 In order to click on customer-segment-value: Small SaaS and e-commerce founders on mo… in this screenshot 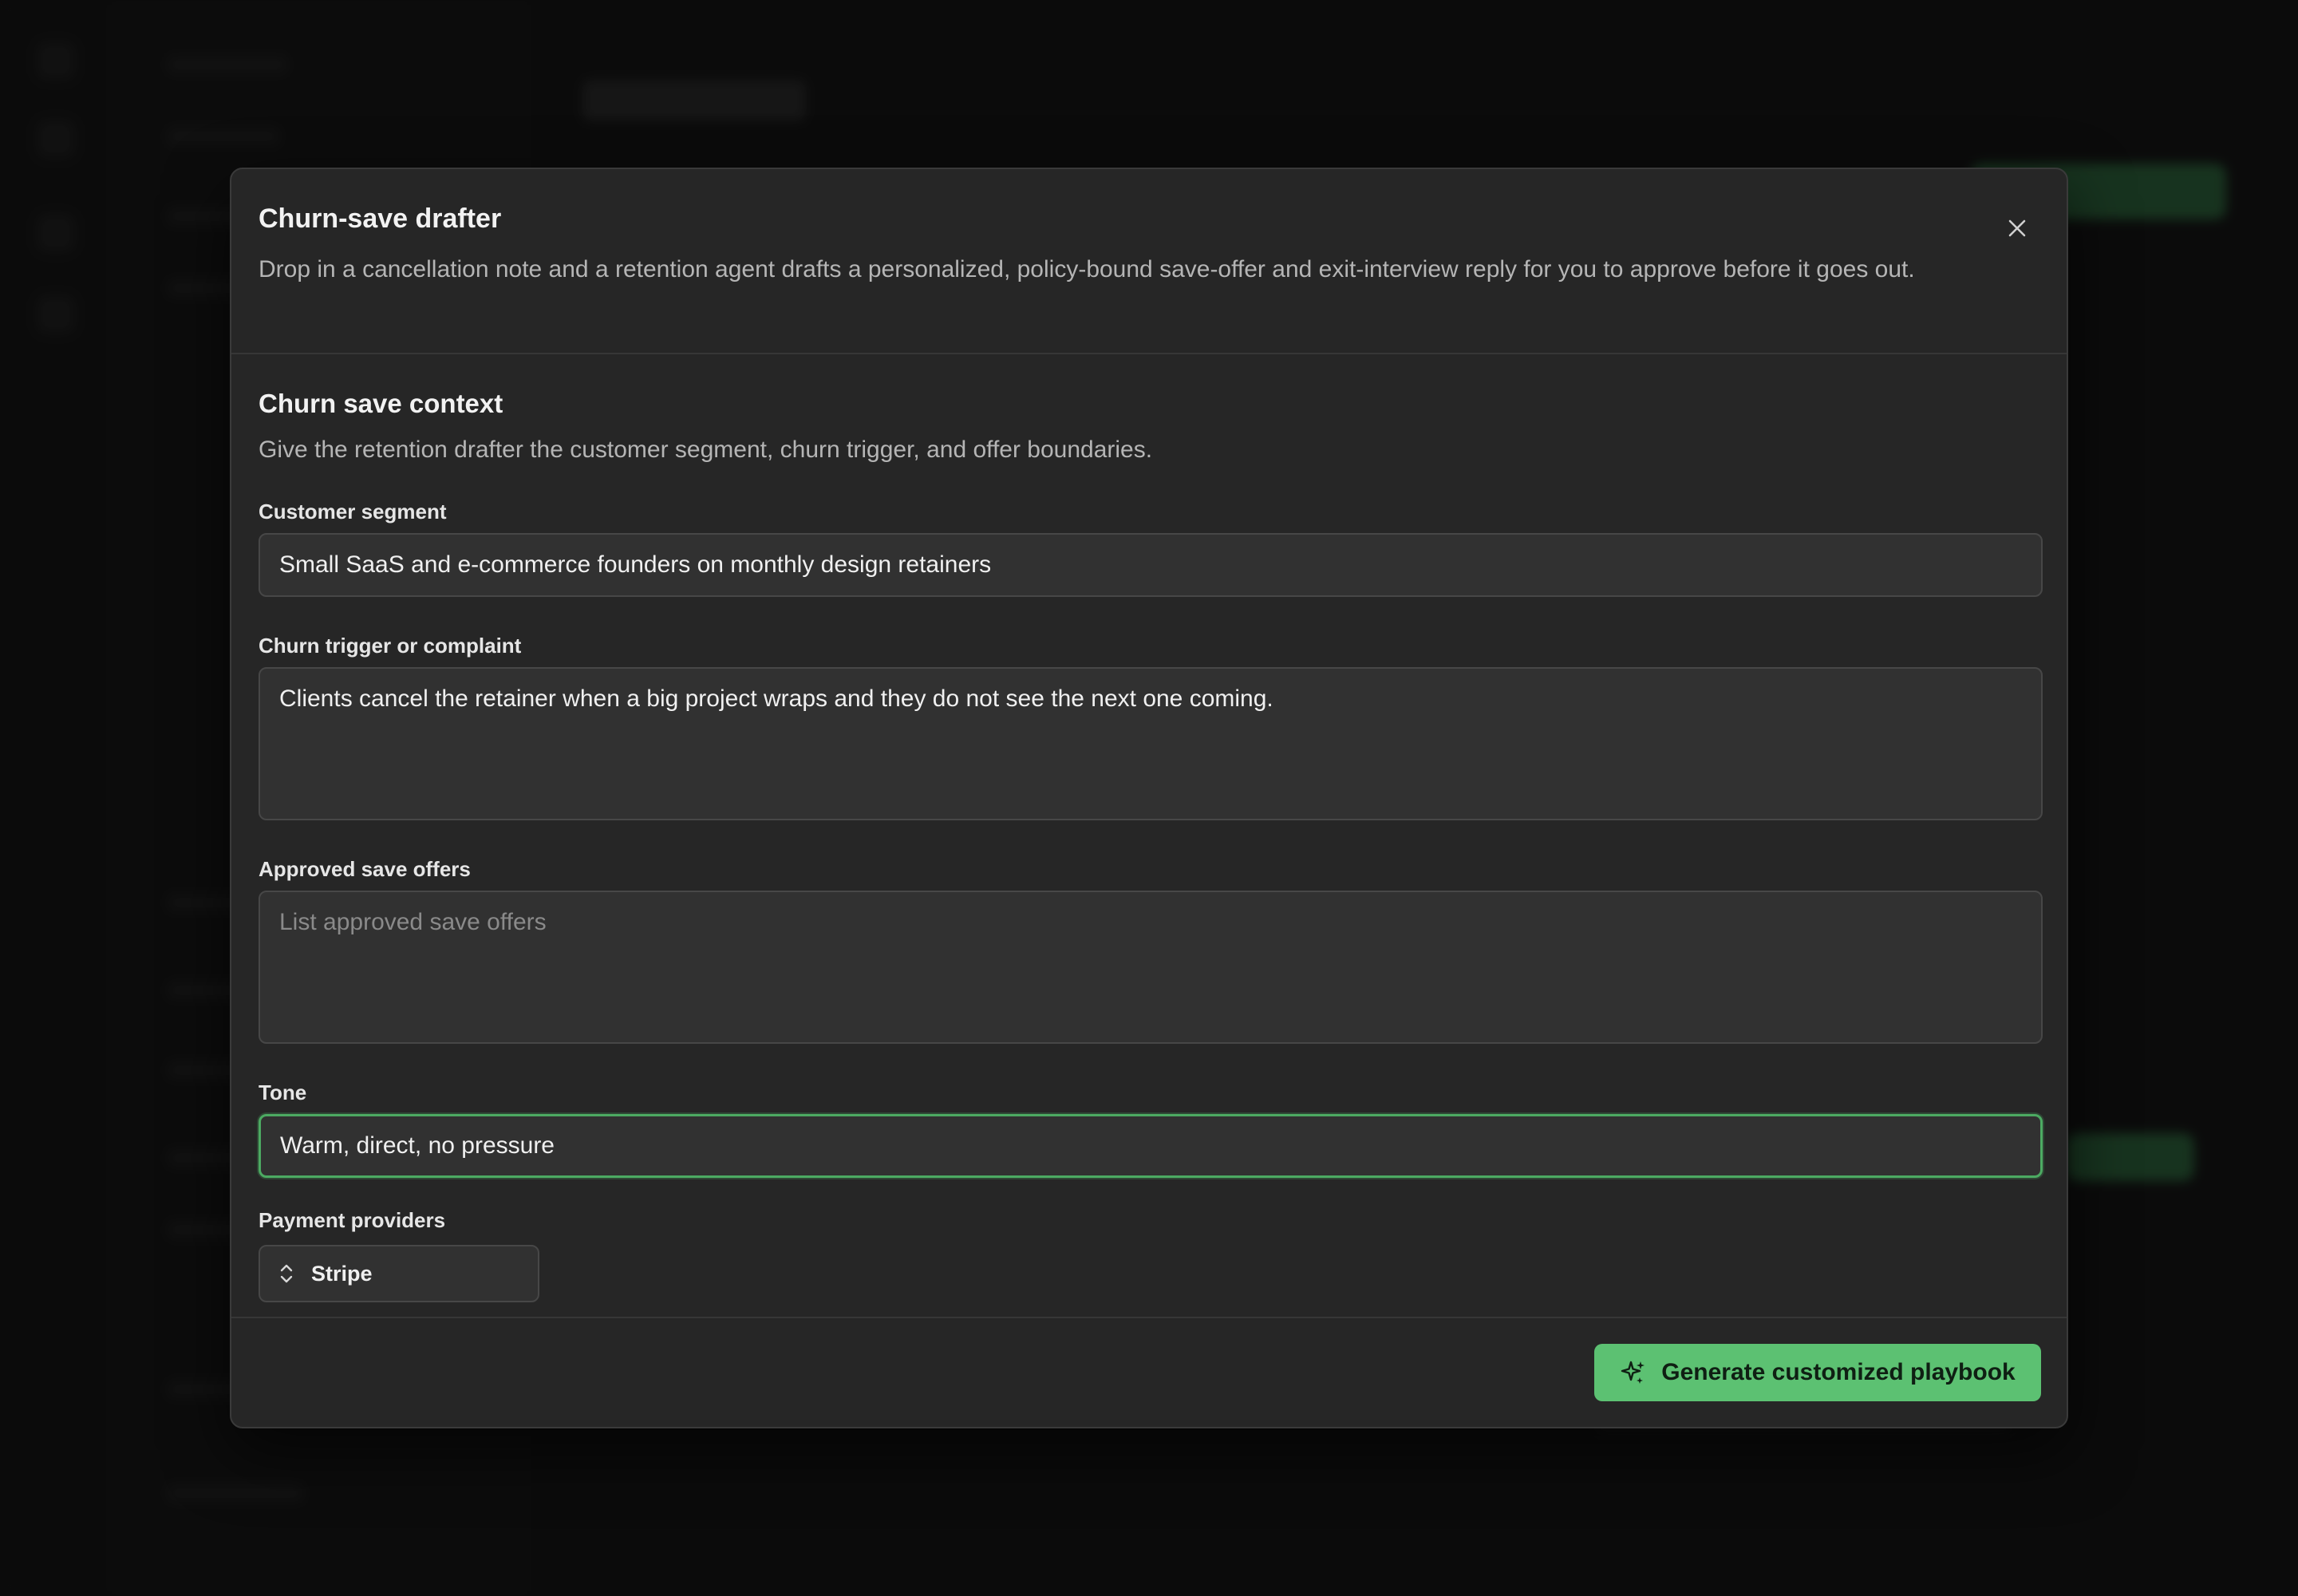, I will do `click(635, 564)`.